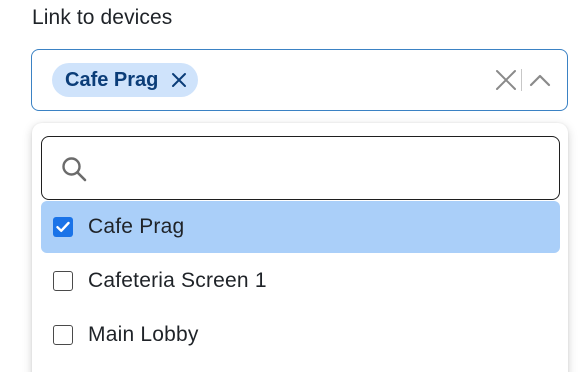 The image size is (582, 372). What do you see at coordinates (300, 227) in the screenshot?
I see `option-cafe-prag: Cafe Prag` at bounding box center [300, 227].